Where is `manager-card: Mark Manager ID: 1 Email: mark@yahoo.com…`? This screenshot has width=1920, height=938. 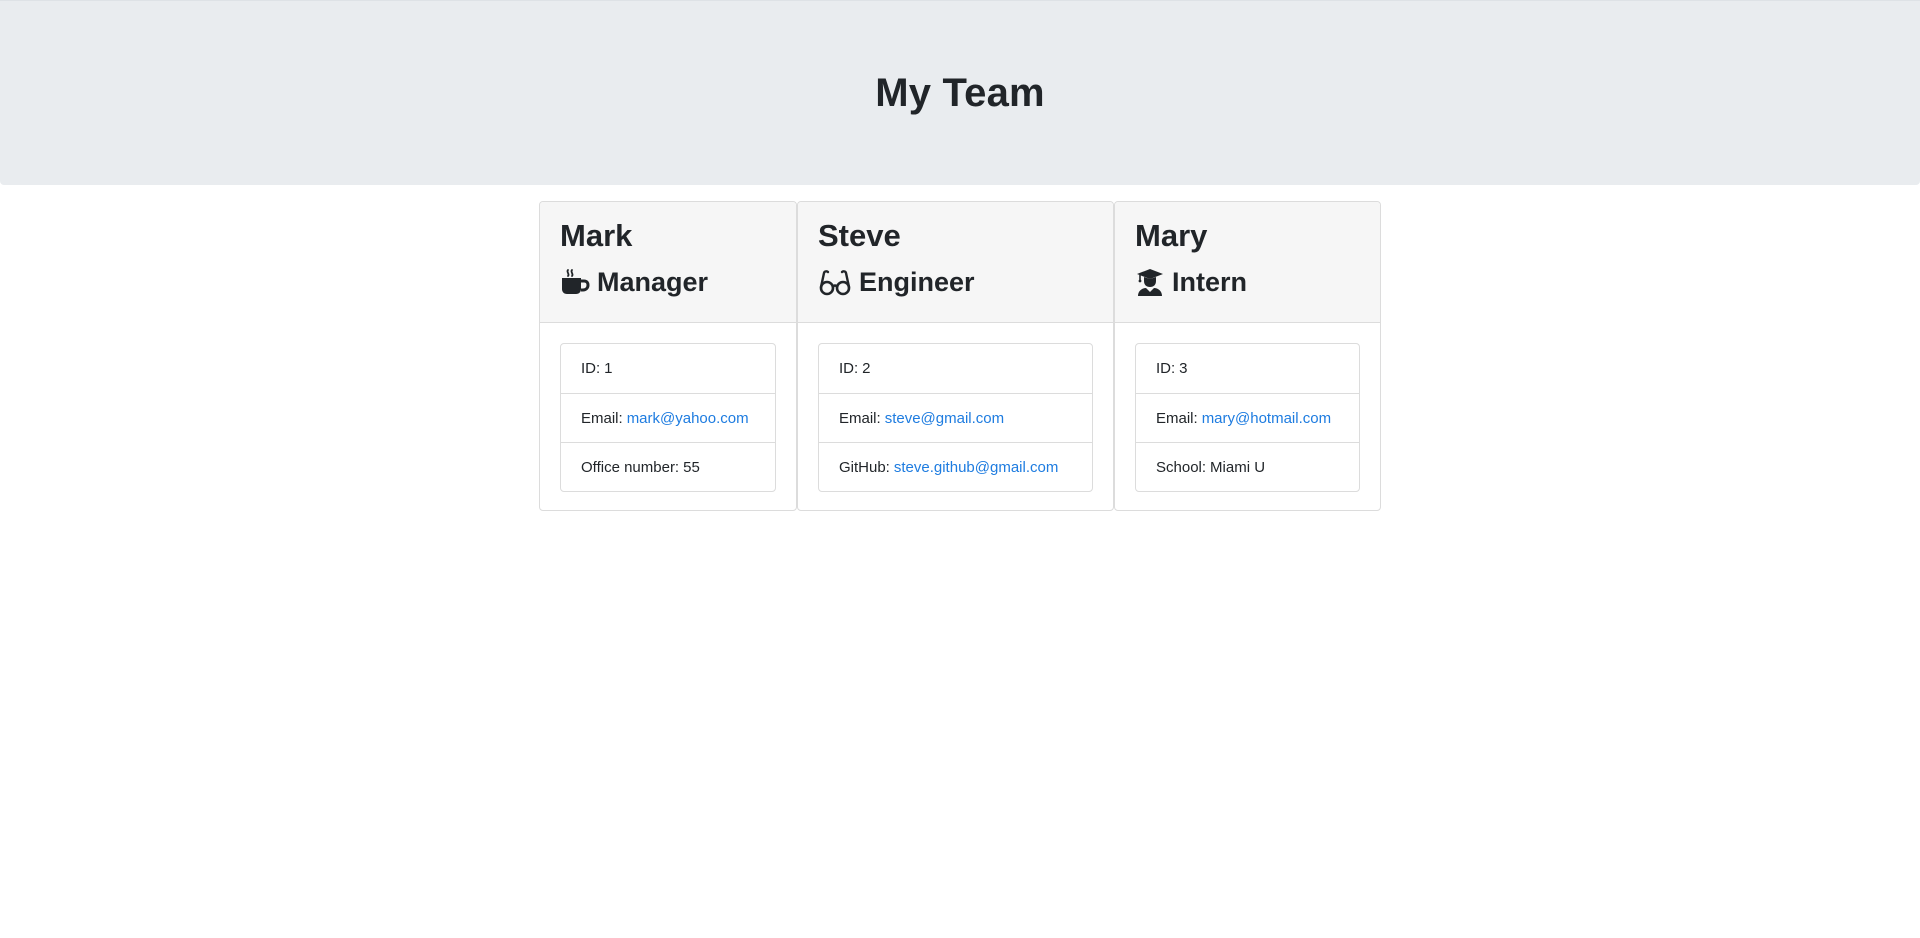
manager-card: Mark Manager ID: 1 Email: mark@yahoo.com… is located at coordinates (668, 356).